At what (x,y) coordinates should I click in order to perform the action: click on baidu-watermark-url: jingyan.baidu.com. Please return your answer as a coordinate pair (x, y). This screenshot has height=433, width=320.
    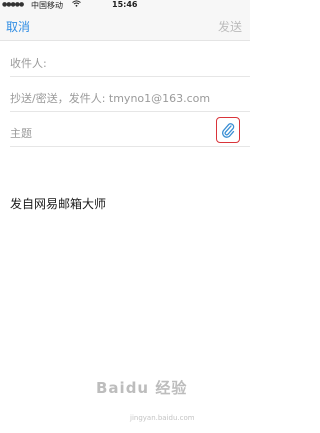
    Looking at the image, I should click on (162, 418).